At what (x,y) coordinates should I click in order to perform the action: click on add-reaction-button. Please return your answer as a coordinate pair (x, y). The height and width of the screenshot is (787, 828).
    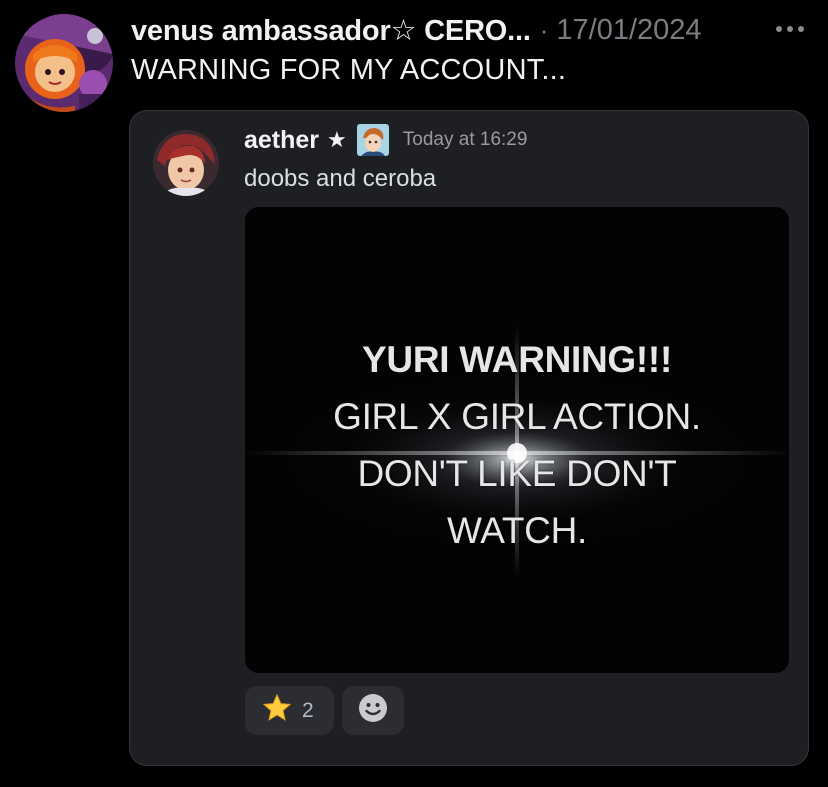
    Looking at the image, I should click on (373, 710).